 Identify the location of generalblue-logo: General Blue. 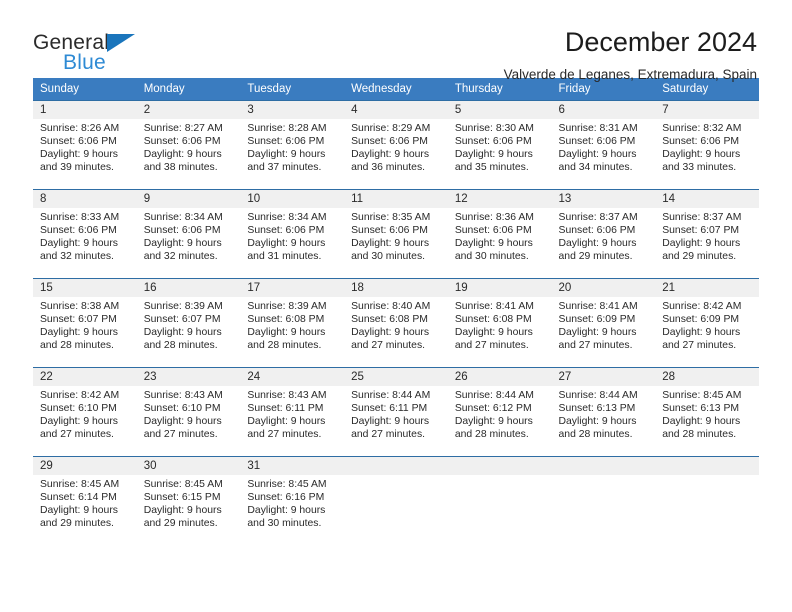
(93, 52).